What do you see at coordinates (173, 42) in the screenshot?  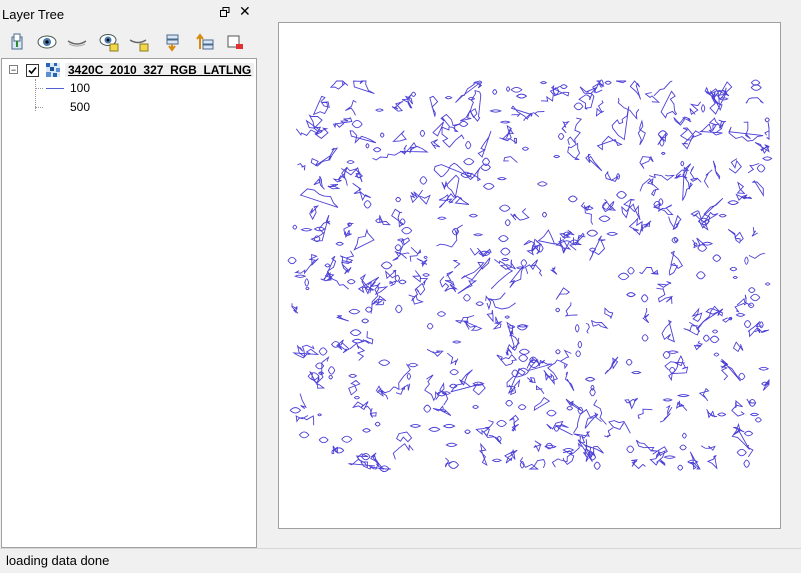 I see `move-down-icon` at bounding box center [173, 42].